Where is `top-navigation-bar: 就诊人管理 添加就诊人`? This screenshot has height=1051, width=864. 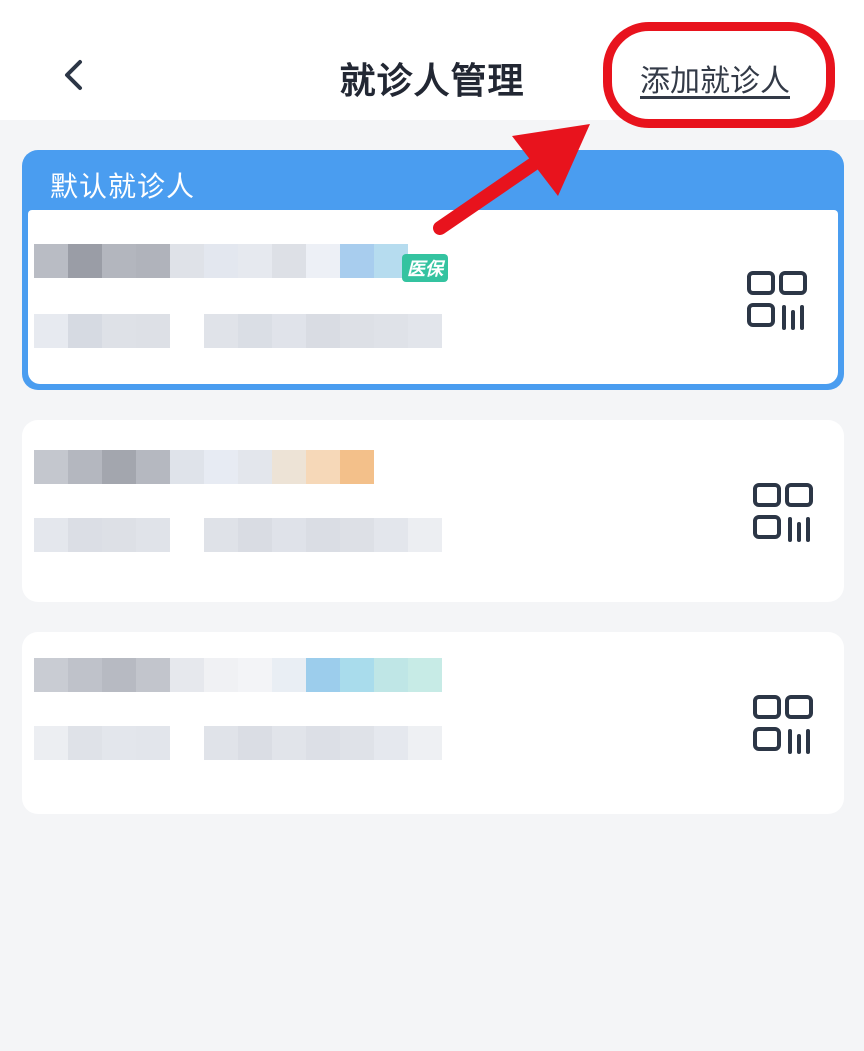
top-navigation-bar: 就诊人管理 添加就诊人 is located at coordinates (432, 60).